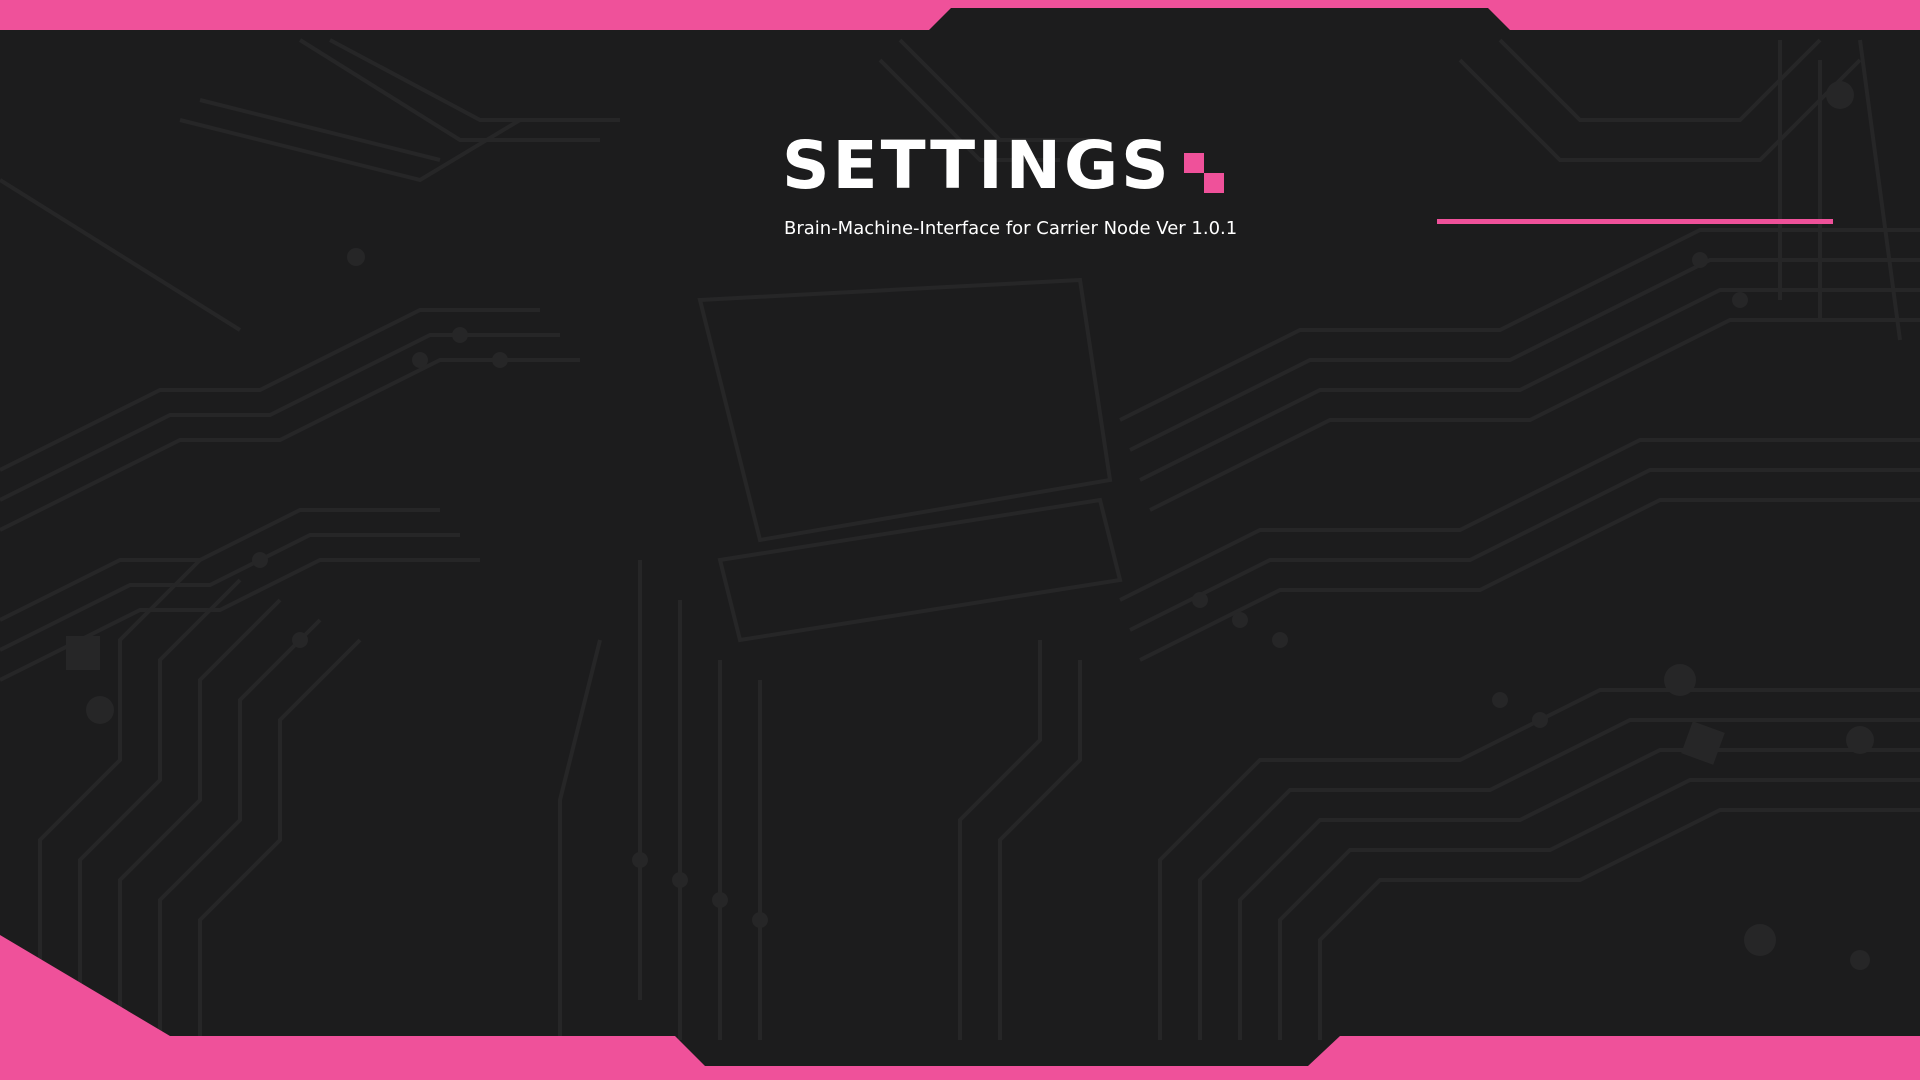 This screenshot has height=1080, width=1920. Describe the element at coordinates (977, 165) in the screenshot. I see `page-title: SETTINGS` at that location.